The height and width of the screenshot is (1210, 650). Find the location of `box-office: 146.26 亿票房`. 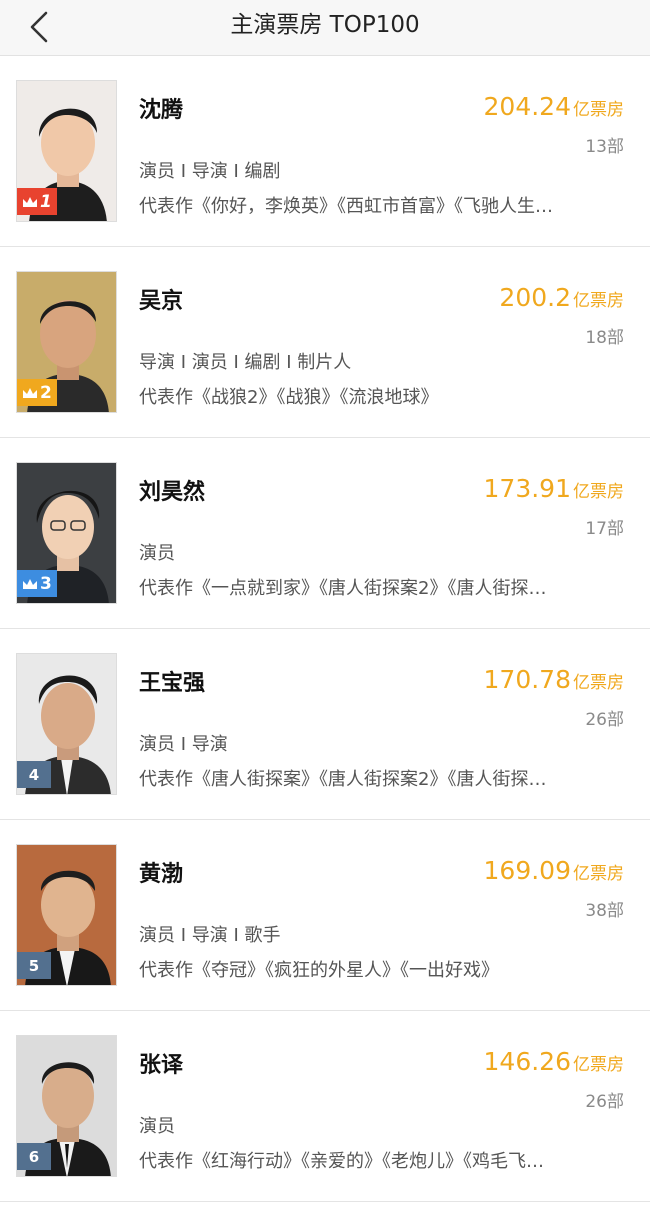

box-office: 146.26 亿票房 is located at coordinates (554, 1061).